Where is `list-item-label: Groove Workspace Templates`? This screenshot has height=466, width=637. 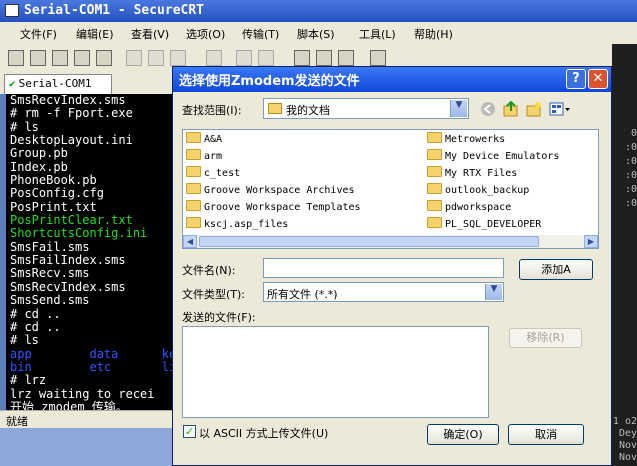 list-item-label: Groove Workspace Templates is located at coordinates (282, 207).